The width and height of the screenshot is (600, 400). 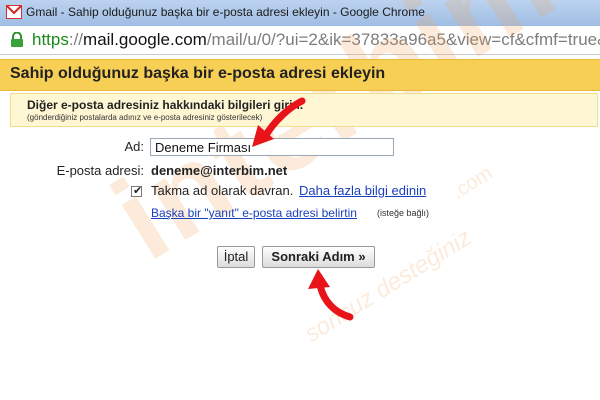 I want to click on gmail-icon, so click(x=14, y=12).